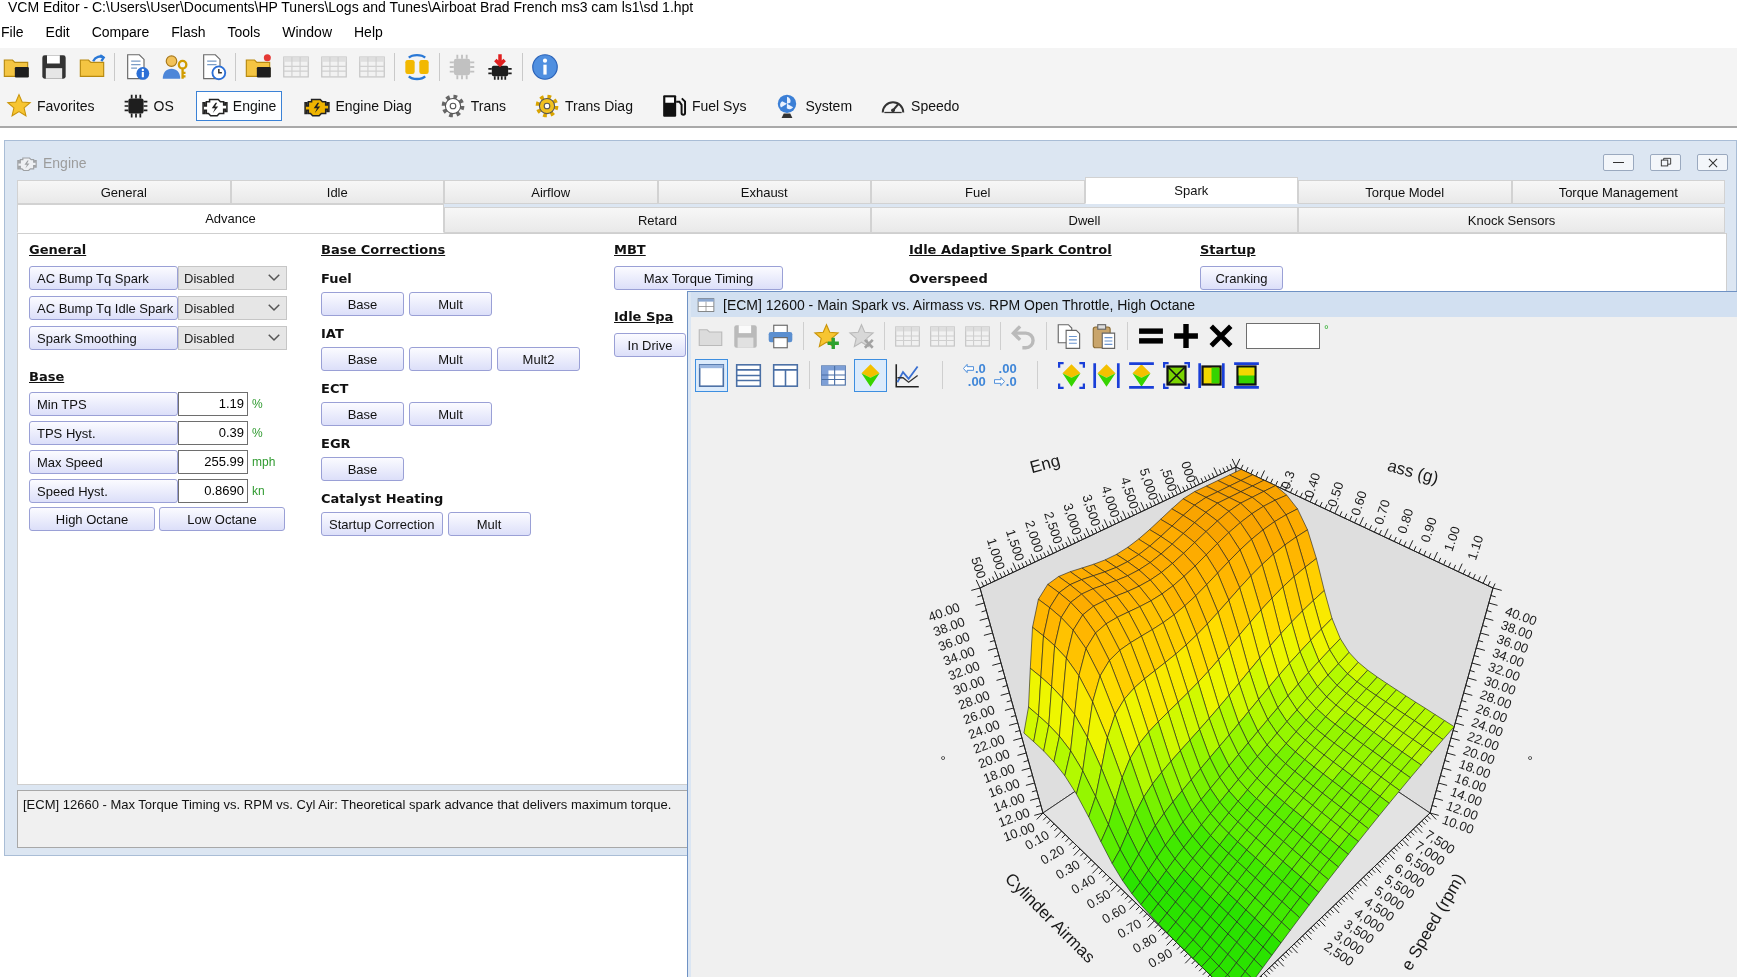  I want to click on menu-item: Flash, so click(188, 32).